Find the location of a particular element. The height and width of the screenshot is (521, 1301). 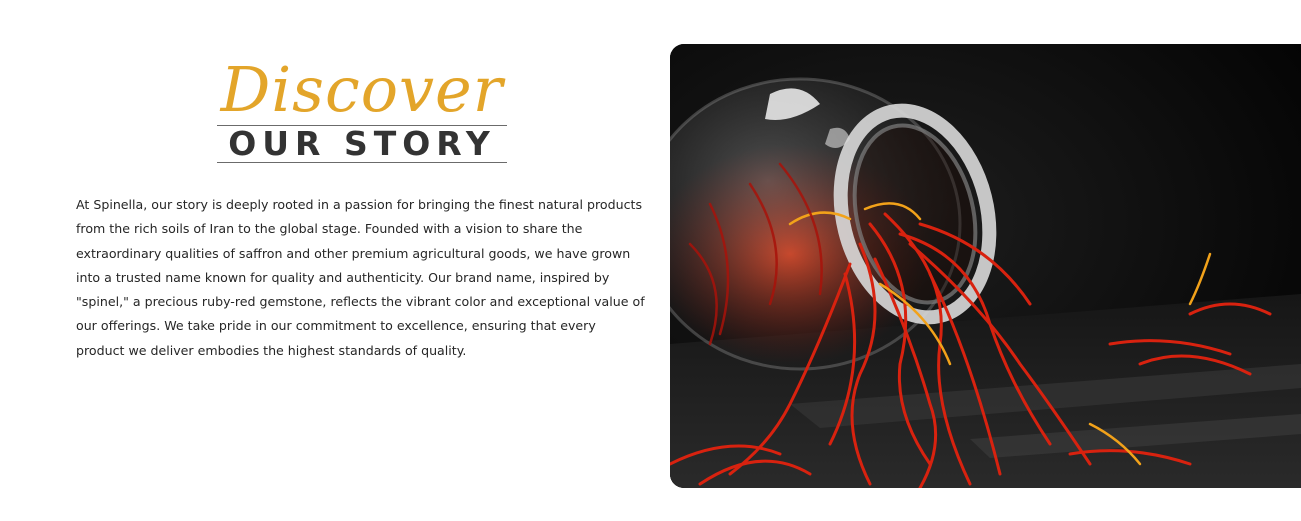

story-heading: Discover OUR STORY is located at coordinates (362, 107).